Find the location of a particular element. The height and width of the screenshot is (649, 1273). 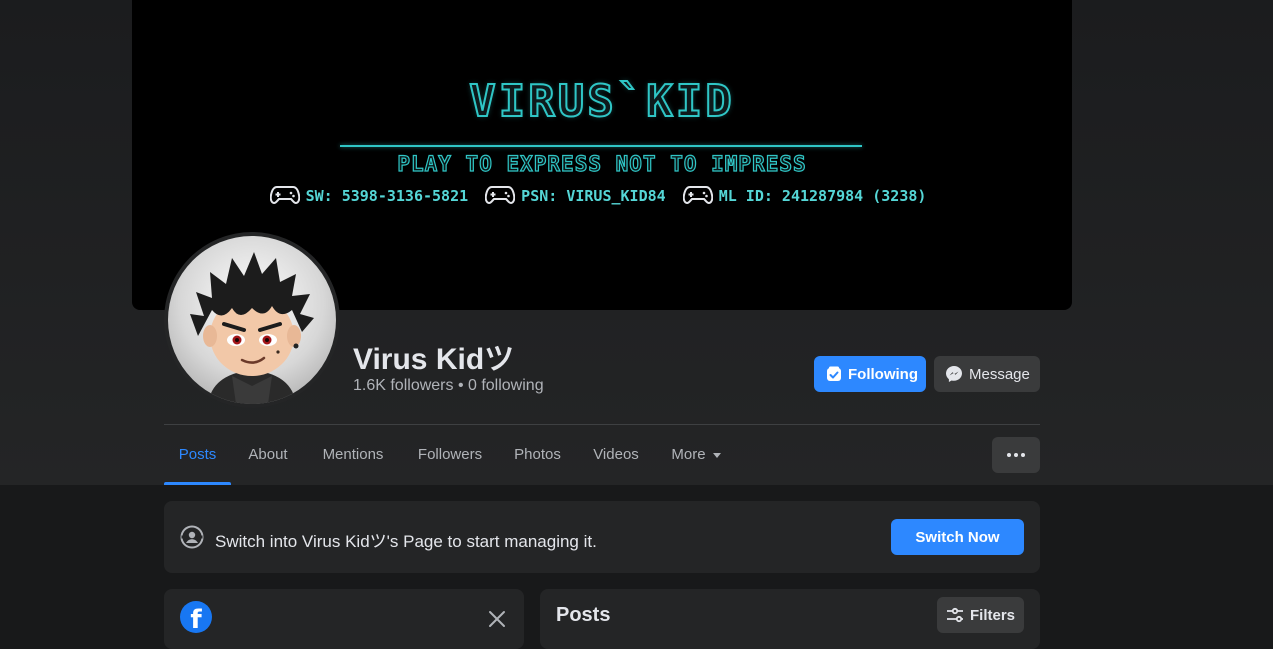

tab-more: More is located at coordinates (696, 455).